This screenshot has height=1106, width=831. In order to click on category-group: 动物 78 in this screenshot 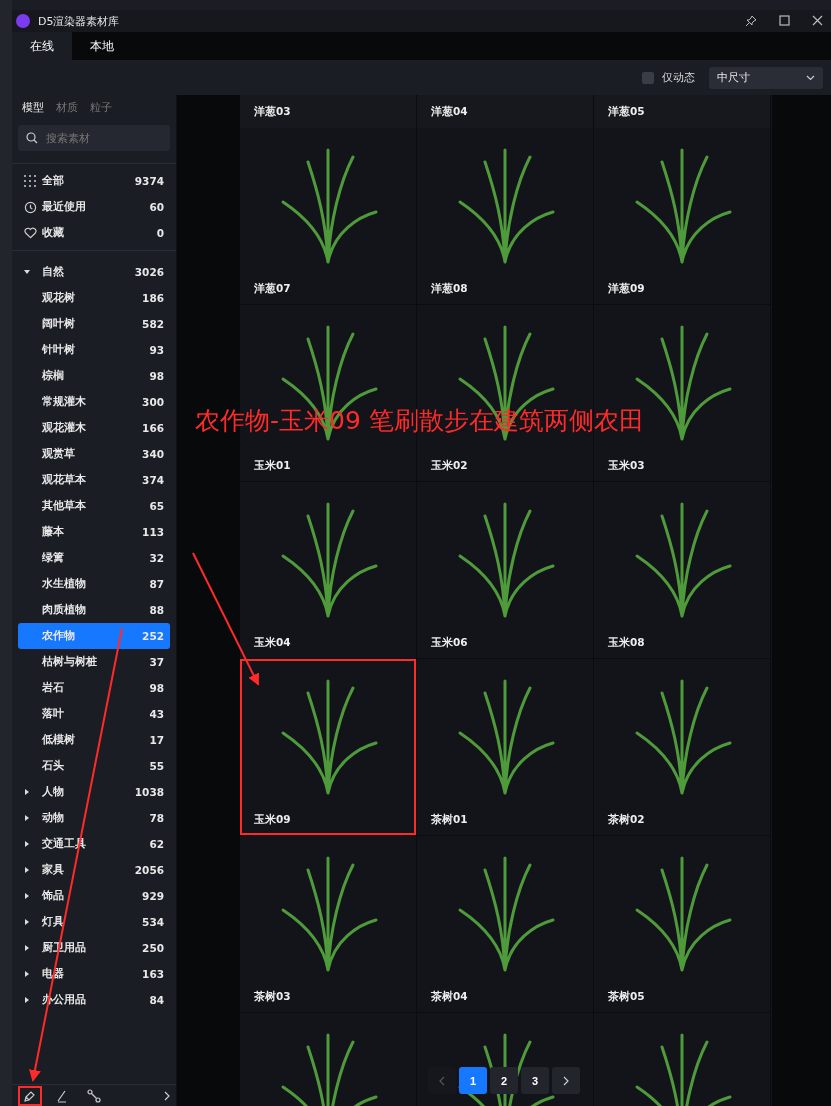, I will do `click(94, 818)`.